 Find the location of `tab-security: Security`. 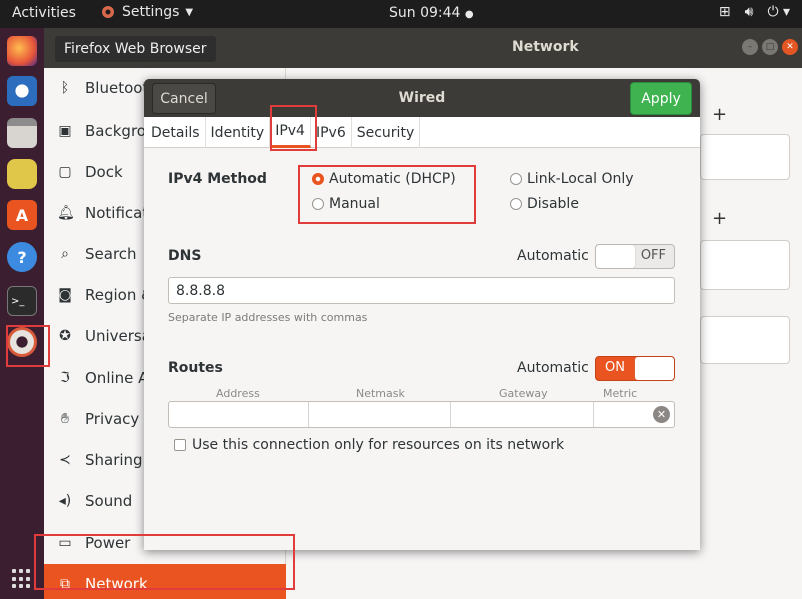

tab-security: Security is located at coordinates (386, 132).